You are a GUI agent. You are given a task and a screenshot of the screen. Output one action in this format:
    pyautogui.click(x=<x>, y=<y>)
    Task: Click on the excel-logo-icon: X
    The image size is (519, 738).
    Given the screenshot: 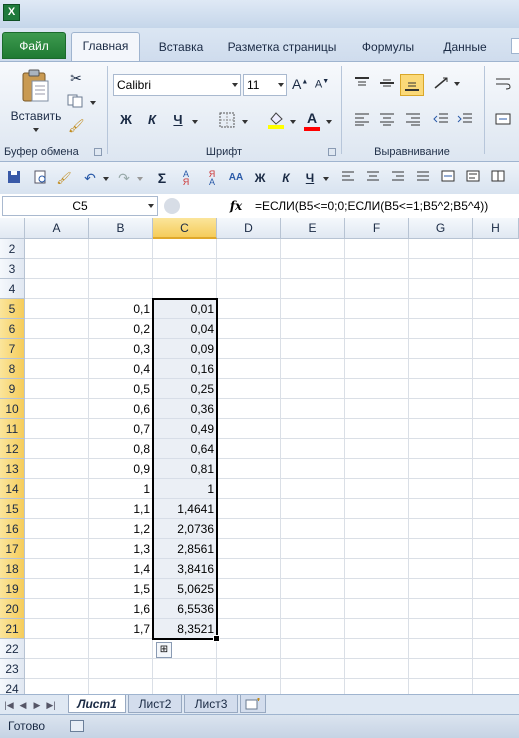 What is the action you would take?
    pyautogui.click(x=11, y=12)
    